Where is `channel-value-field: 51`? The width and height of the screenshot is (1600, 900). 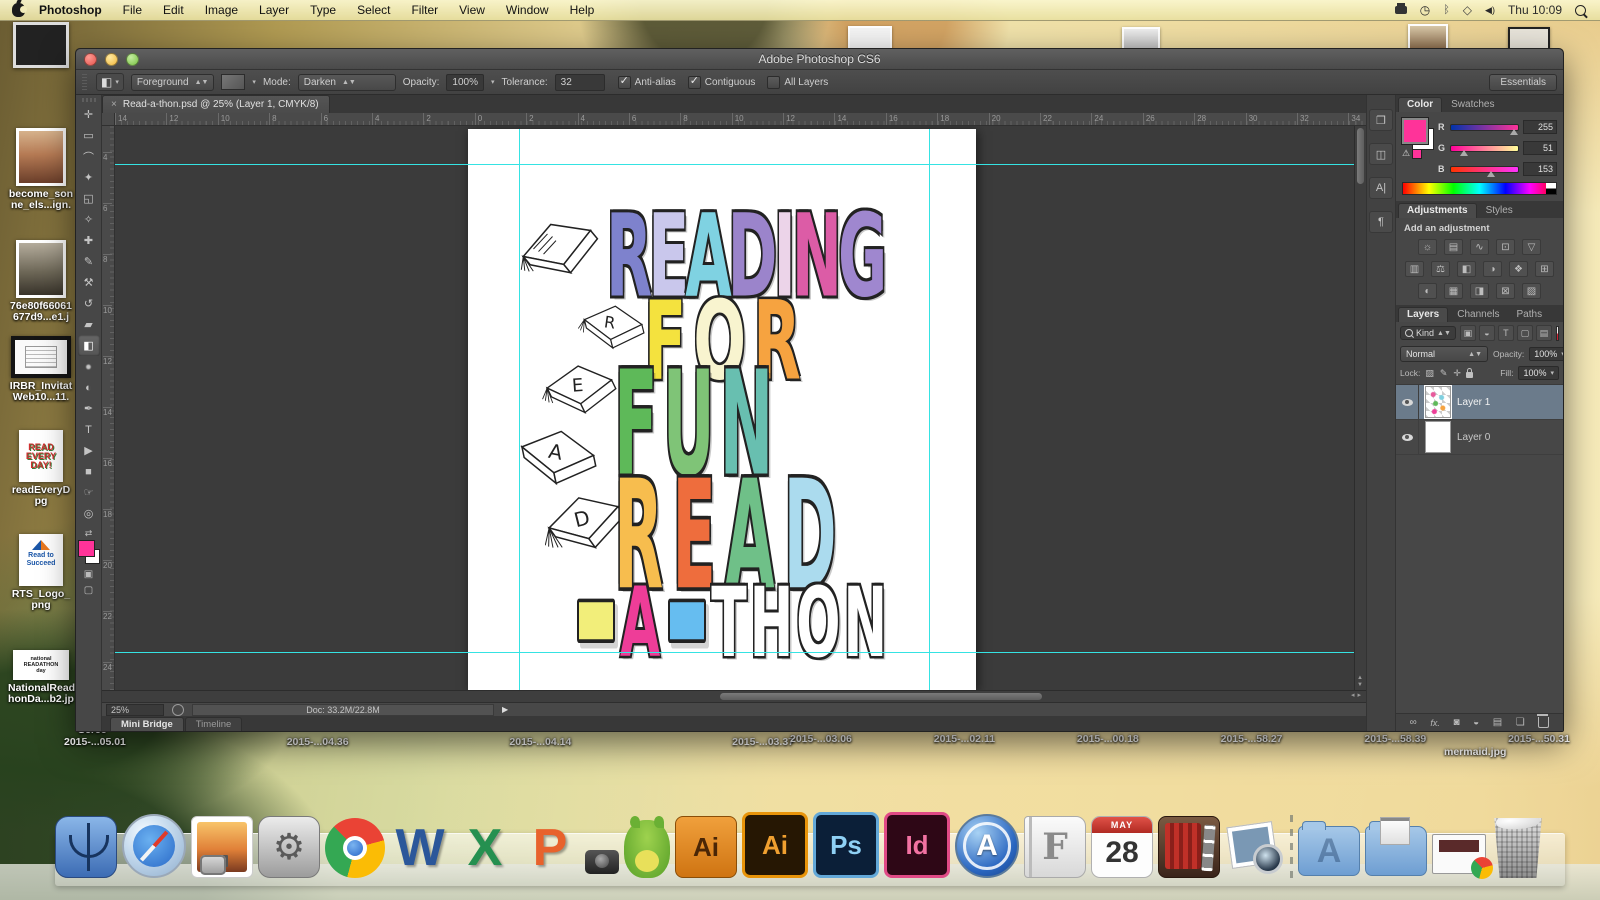
channel-value-field: 51 is located at coordinates (1540, 148).